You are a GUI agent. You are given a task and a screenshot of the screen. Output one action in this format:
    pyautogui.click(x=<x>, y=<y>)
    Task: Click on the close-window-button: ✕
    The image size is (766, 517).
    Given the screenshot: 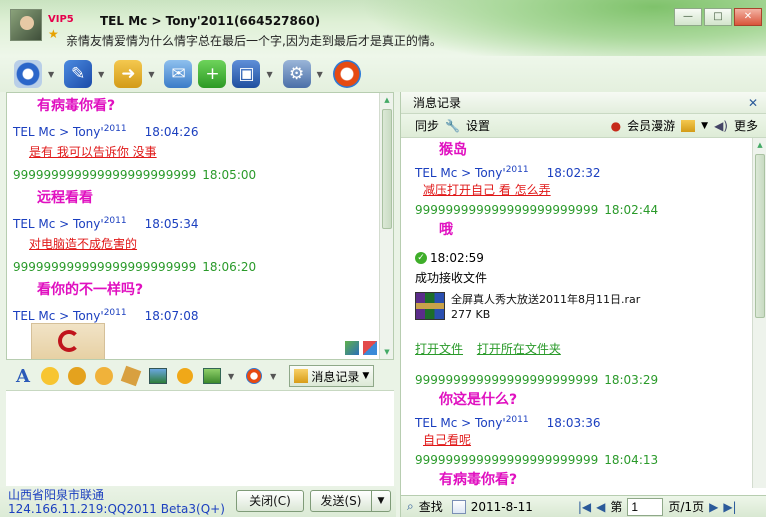 What is the action you would take?
    pyautogui.click(x=748, y=17)
    